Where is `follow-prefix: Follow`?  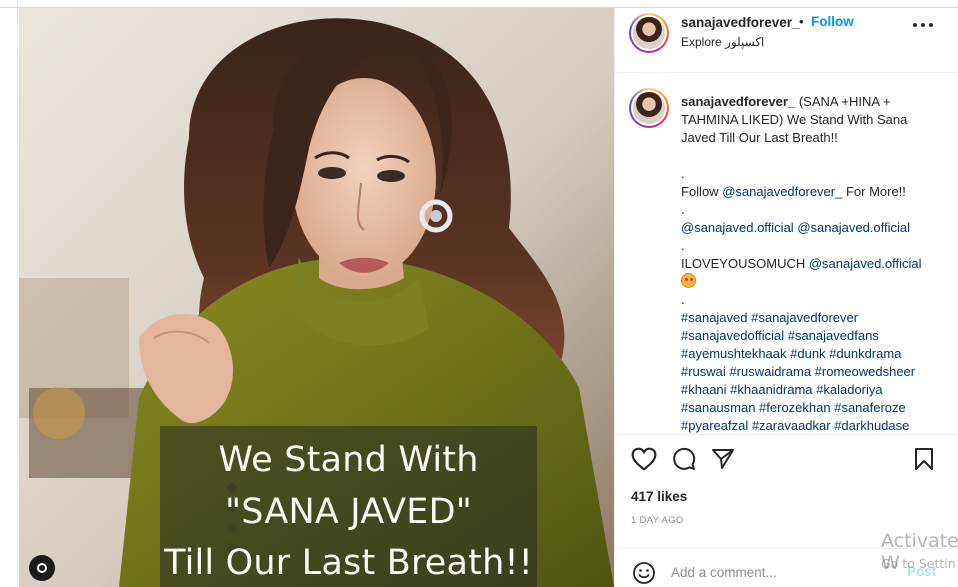 follow-prefix: Follow is located at coordinates (702, 191).